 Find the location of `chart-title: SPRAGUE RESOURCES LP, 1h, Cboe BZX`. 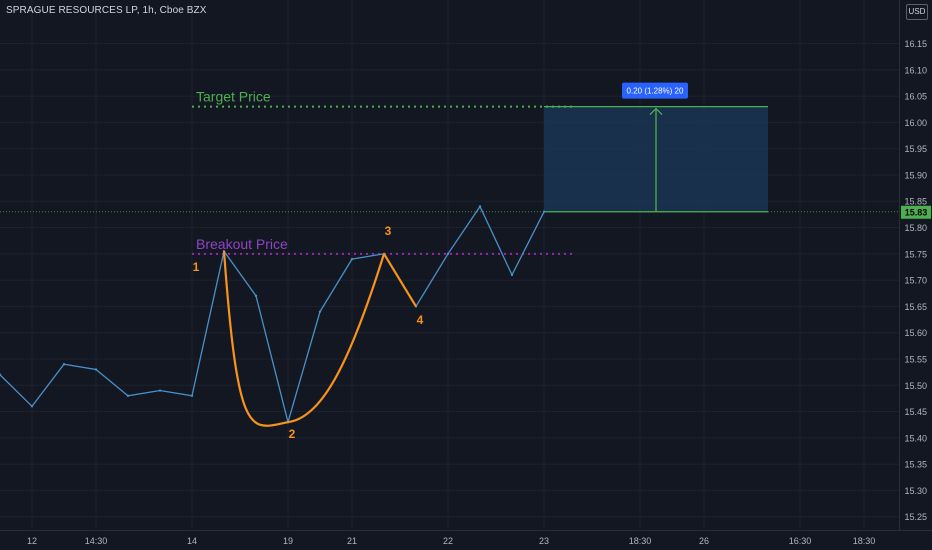

chart-title: SPRAGUE RESOURCES LP, 1h, Cboe BZX is located at coordinates (106, 10).